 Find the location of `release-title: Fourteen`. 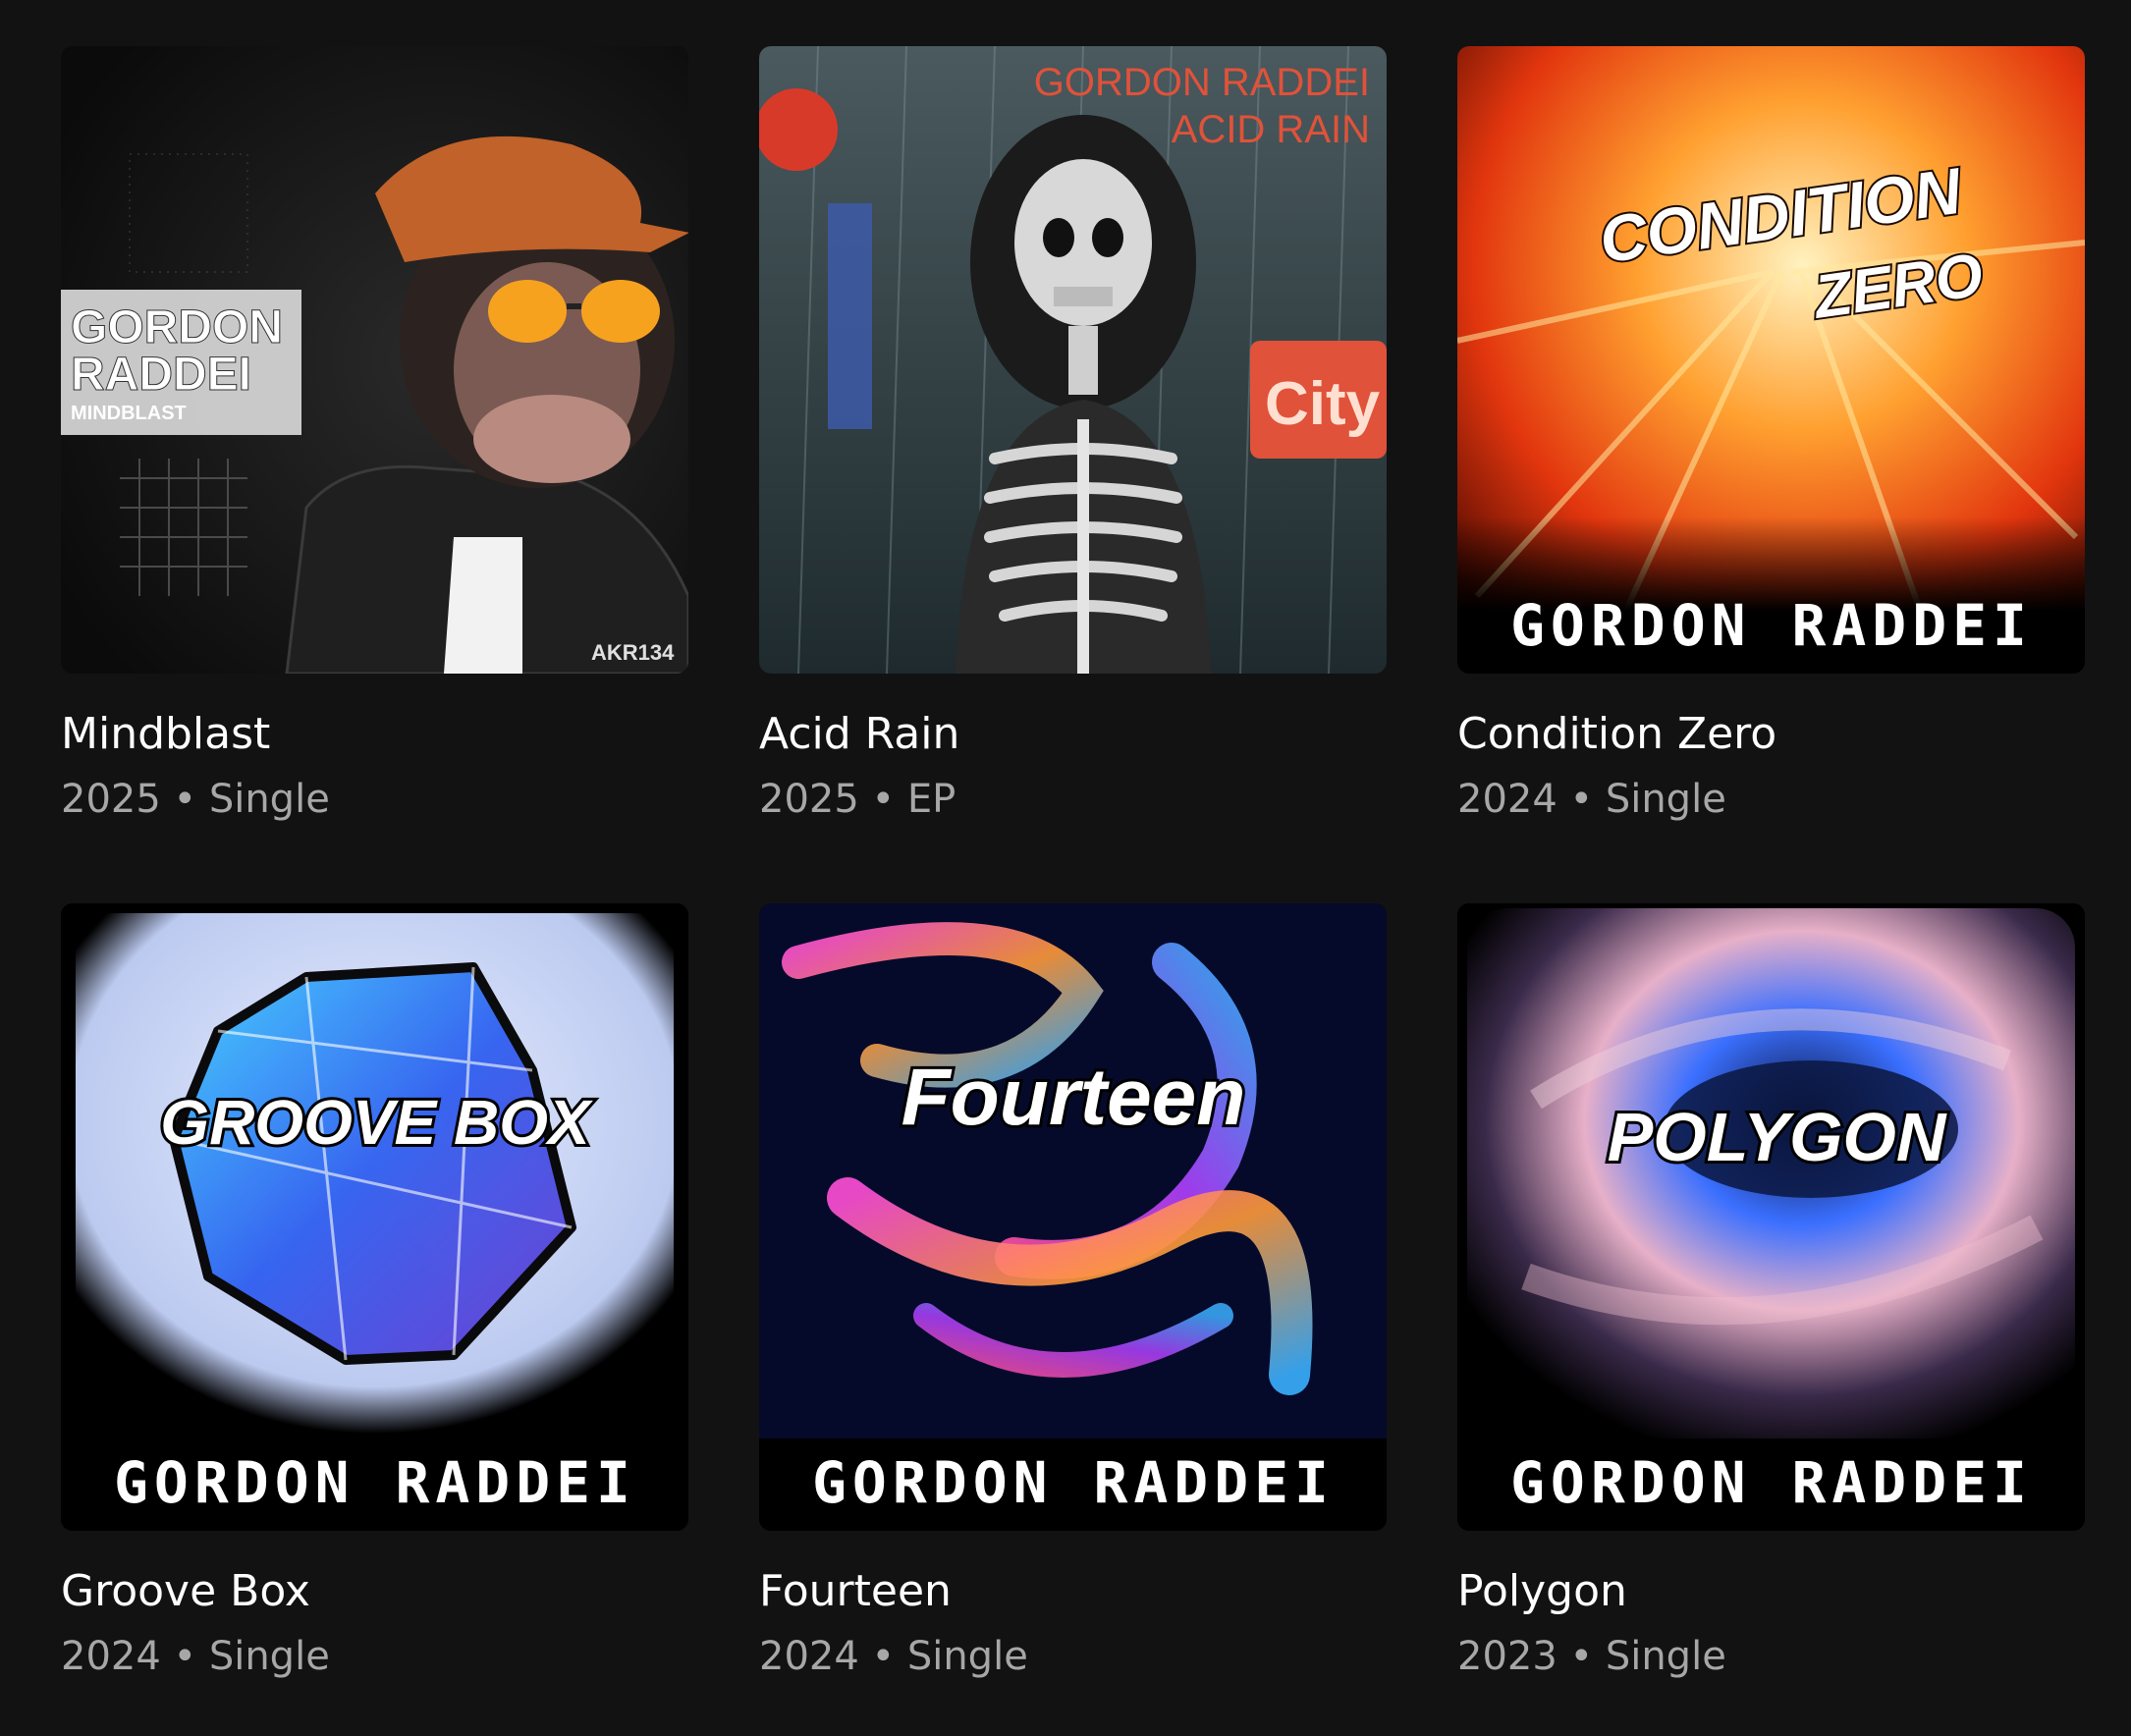

release-title: Fourteen is located at coordinates (1073, 1591).